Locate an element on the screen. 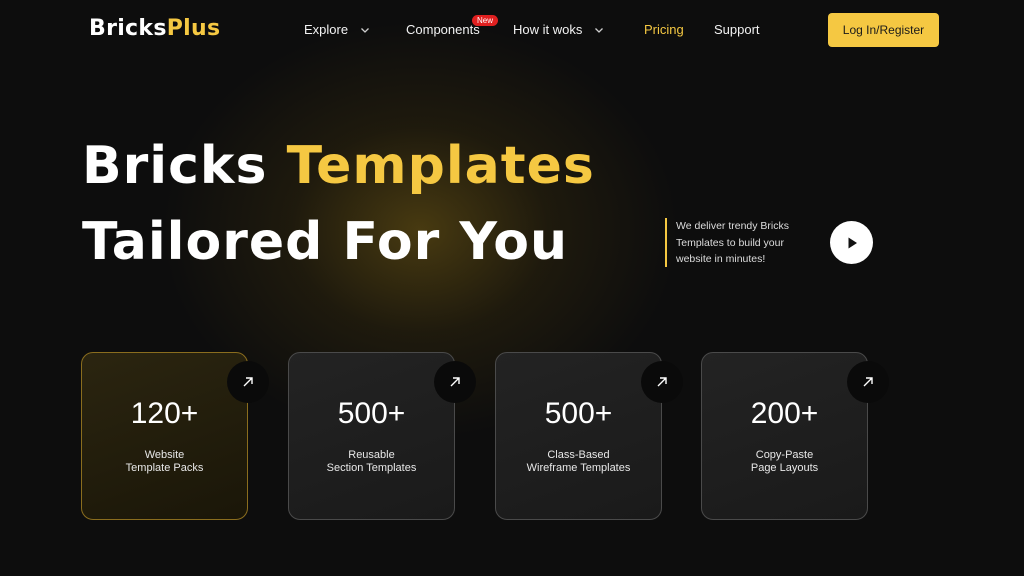  stat-card-wireframe-templates: 500+ Class-Based Wireframe Templates is located at coordinates (578, 436).